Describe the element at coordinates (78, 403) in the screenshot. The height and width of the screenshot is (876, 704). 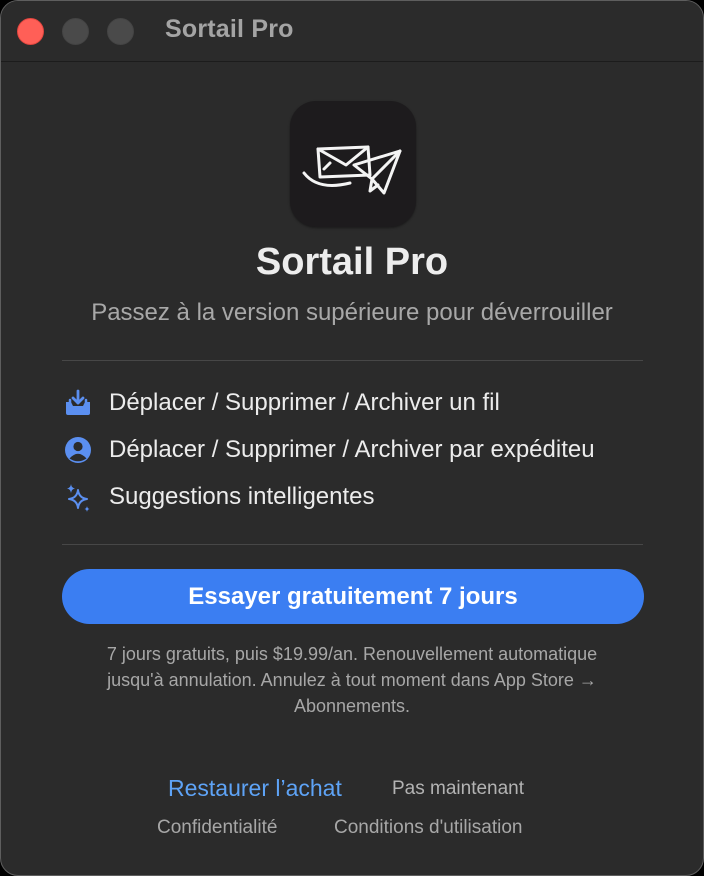
I see `tray-download-icon` at that location.